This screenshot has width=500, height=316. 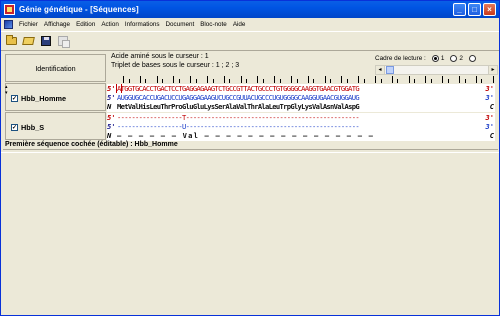 What do you see at coordinates (180, 24) in the screenshot?
I see `menu-document: Document` at bounding box center [180, 24].